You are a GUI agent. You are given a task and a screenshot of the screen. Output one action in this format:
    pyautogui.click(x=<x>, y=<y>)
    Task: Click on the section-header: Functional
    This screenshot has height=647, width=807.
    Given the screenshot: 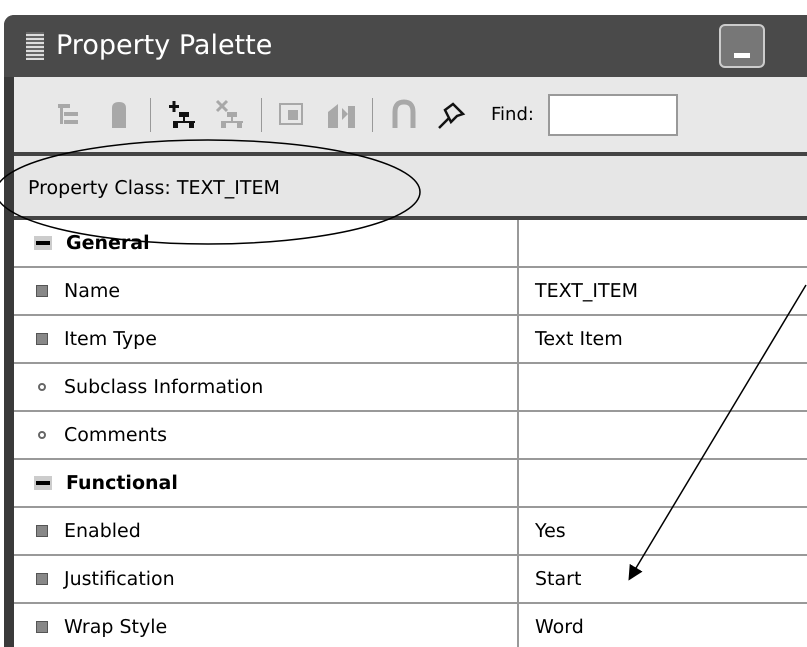 What is the action you would take?
    pyautogui.click(x=266, y=483)
    